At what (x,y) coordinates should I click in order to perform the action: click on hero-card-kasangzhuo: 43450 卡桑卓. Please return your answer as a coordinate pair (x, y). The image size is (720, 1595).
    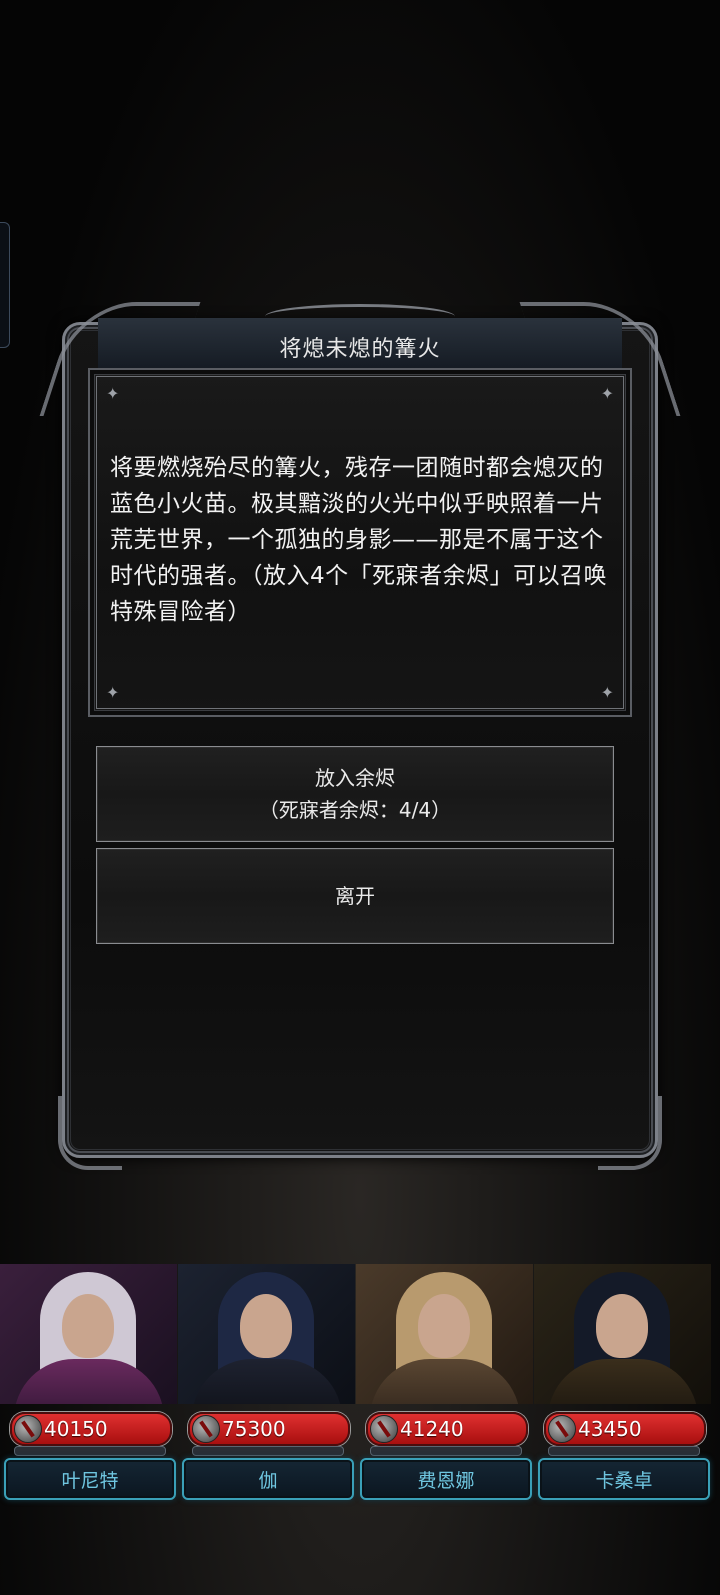
    Looking at the image, I should click on (622, 1389).